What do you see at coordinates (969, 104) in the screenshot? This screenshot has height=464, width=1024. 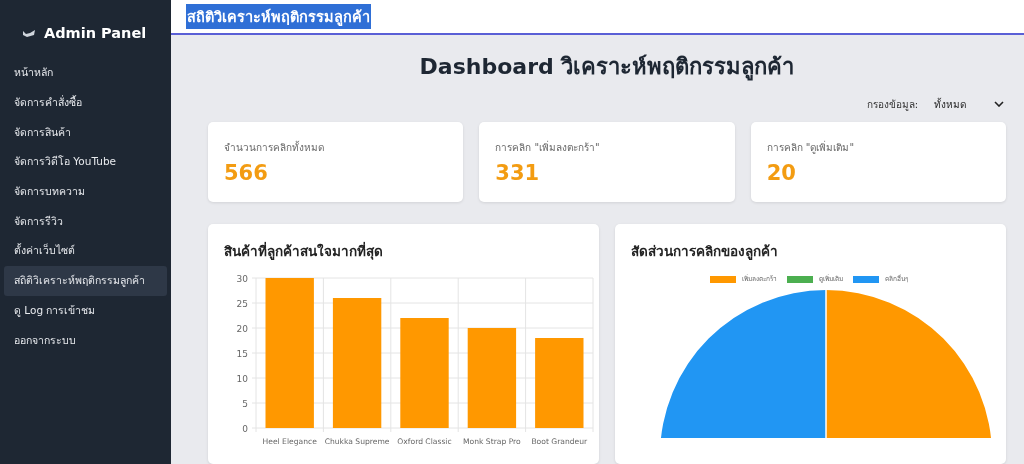 I see `filter-dropdown: ทั้งหมด` at bounding box center [969, 104].